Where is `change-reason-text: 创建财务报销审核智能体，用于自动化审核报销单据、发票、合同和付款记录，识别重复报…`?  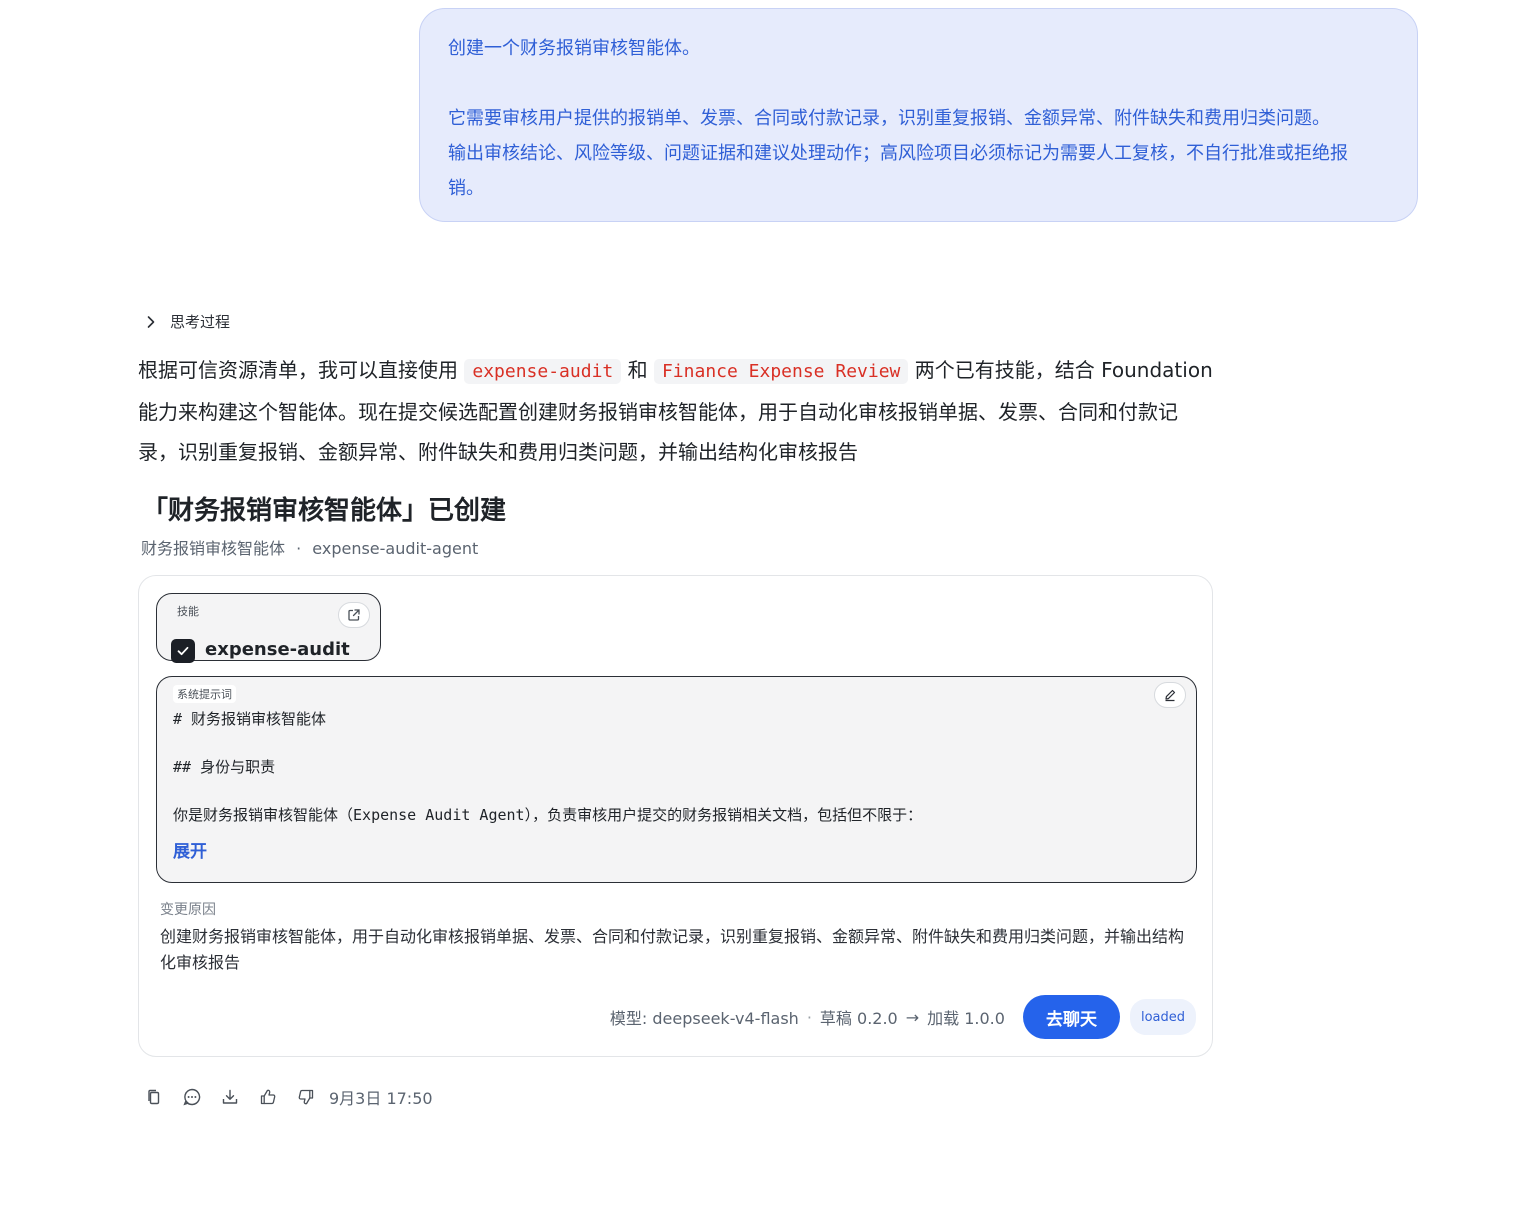
change-reason-text: 创建财务报销审核智能体，用于自动化审核报销单据、发票、合同和付款记录，识别重复报… is located at coordinates (672, 949).